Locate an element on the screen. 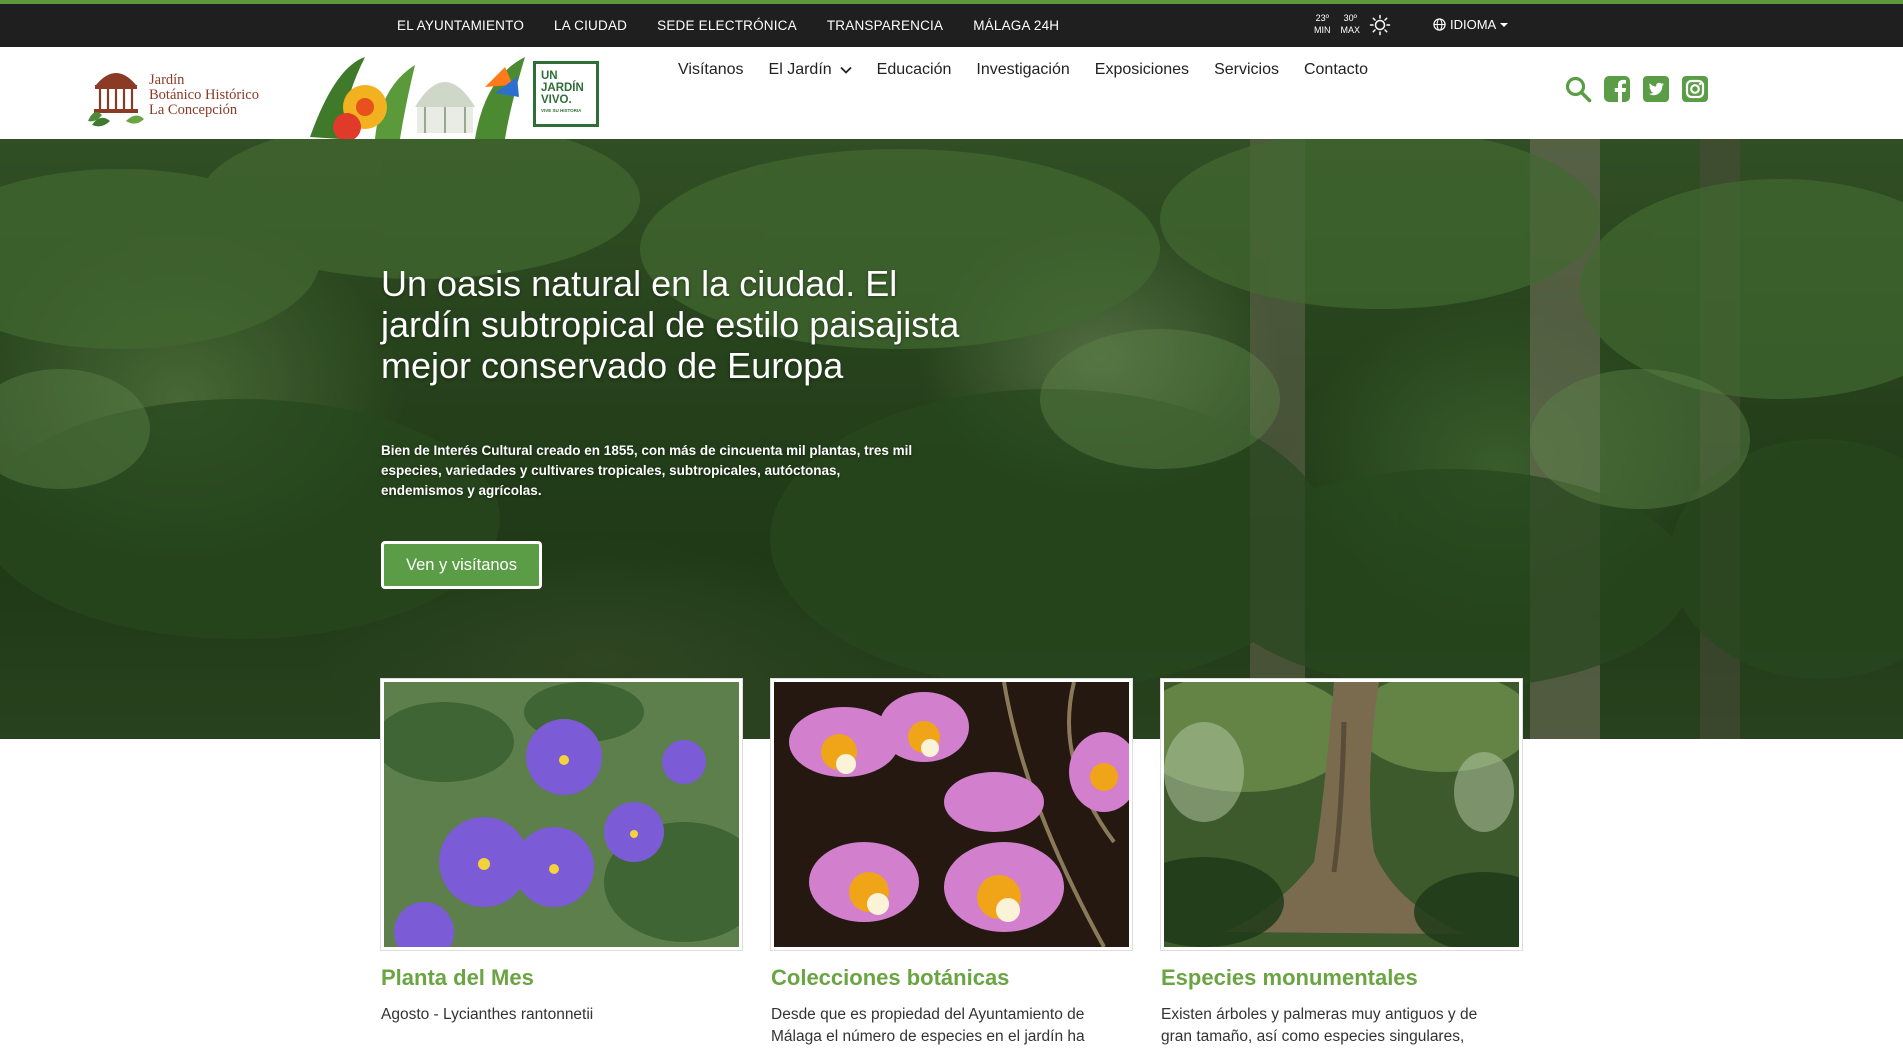 The image size is (1903, 1048). globe-icon is located at coordinates (1439, 24).